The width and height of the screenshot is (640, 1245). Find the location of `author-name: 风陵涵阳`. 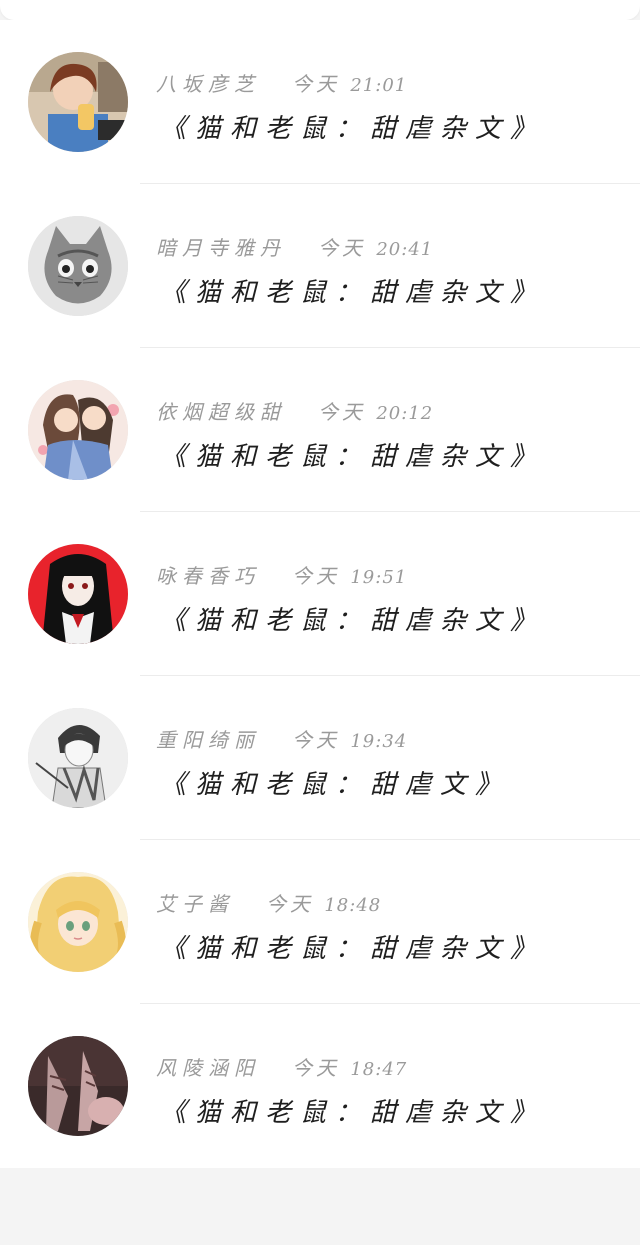

author-name: 风陵涵阳 is located at coordinates (208, 1066).